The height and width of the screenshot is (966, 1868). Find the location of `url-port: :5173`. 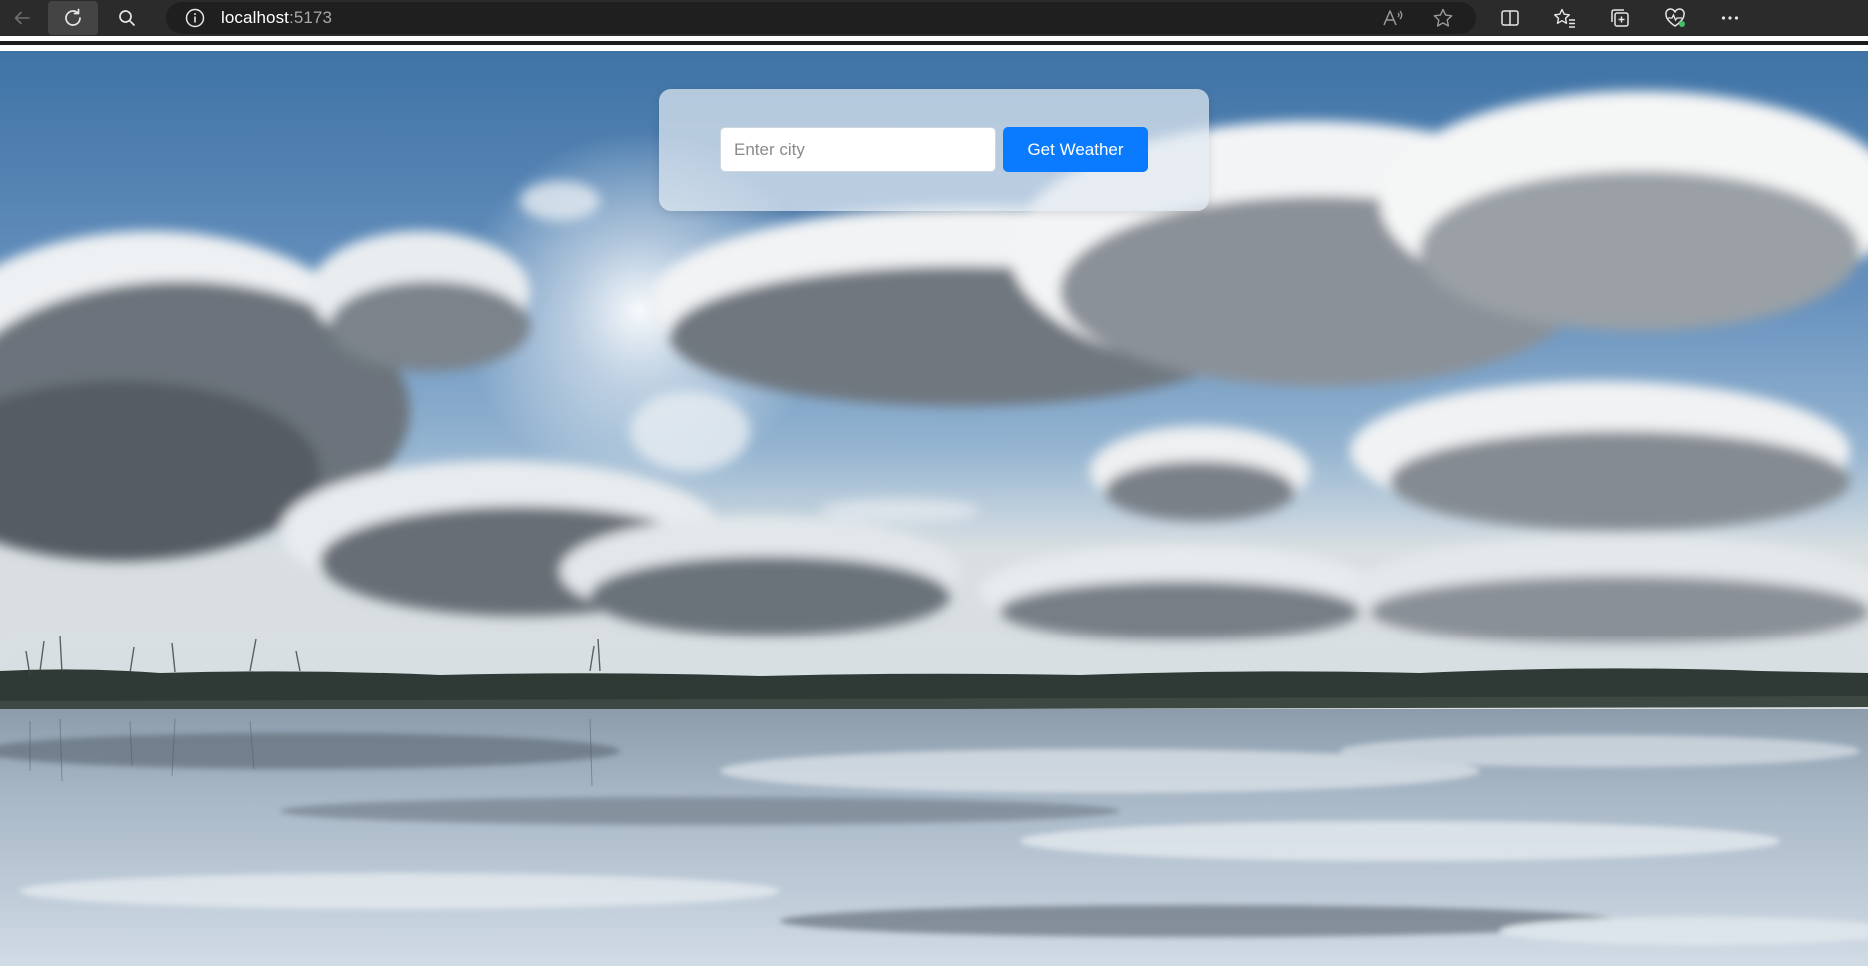

url-port: :5173 is located at coordinates (311, 17).